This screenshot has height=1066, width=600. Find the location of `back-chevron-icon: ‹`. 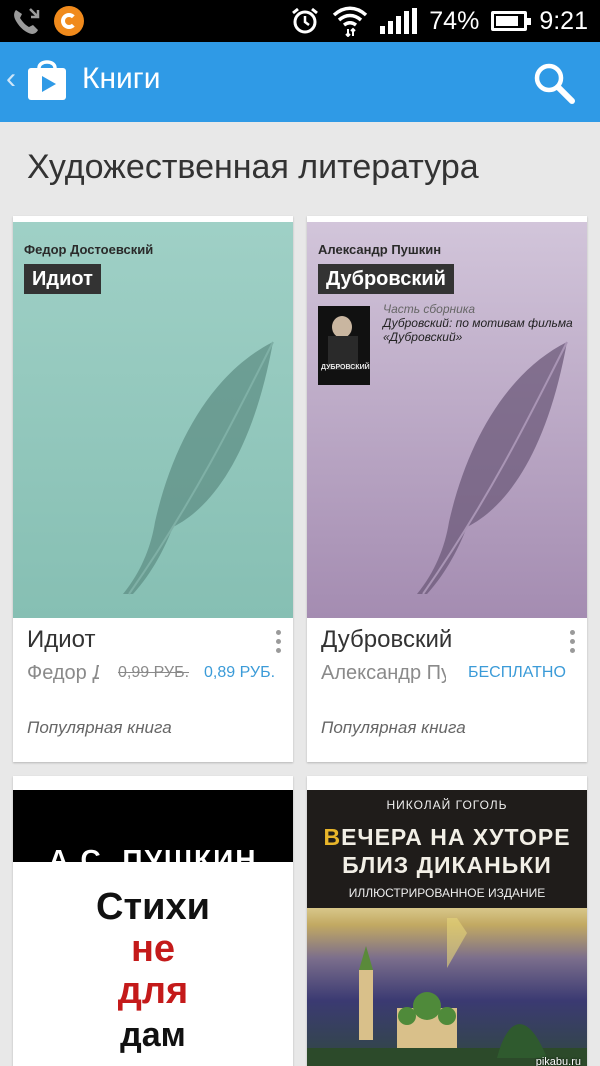

back-chevron-icon: ‹ is located at coordinates (11, 79).